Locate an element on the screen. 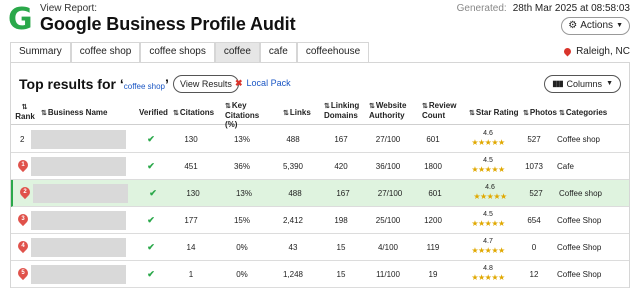 The image size is (640, 288). cell-website-authority: 25/100 is located at coordinates (388, 220).